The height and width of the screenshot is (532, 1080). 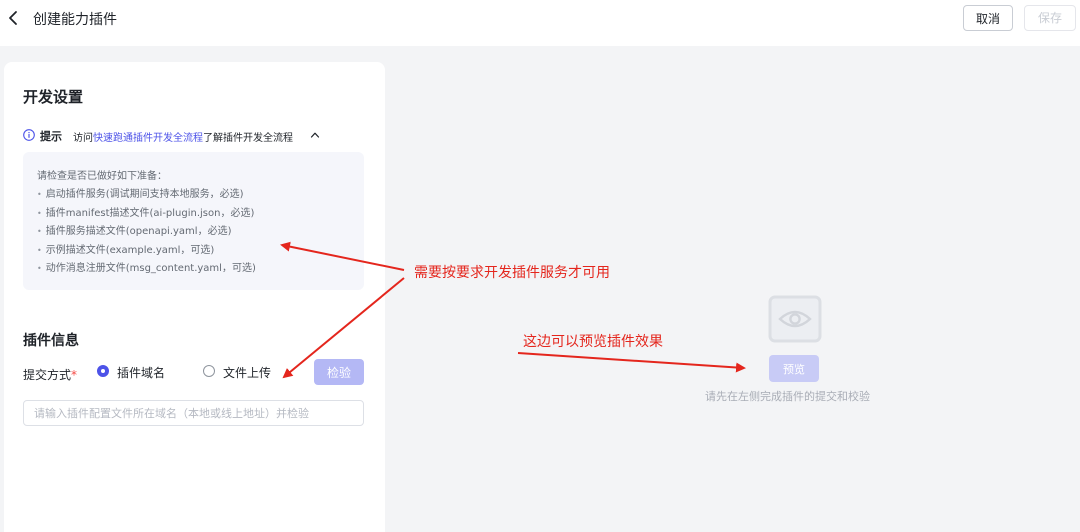 What do you see at coordinates (787, 396) in the screenshot?
I see `preview-hint: 请先在左侧完成插件的提交和校验` at bounding box center [787, 396].